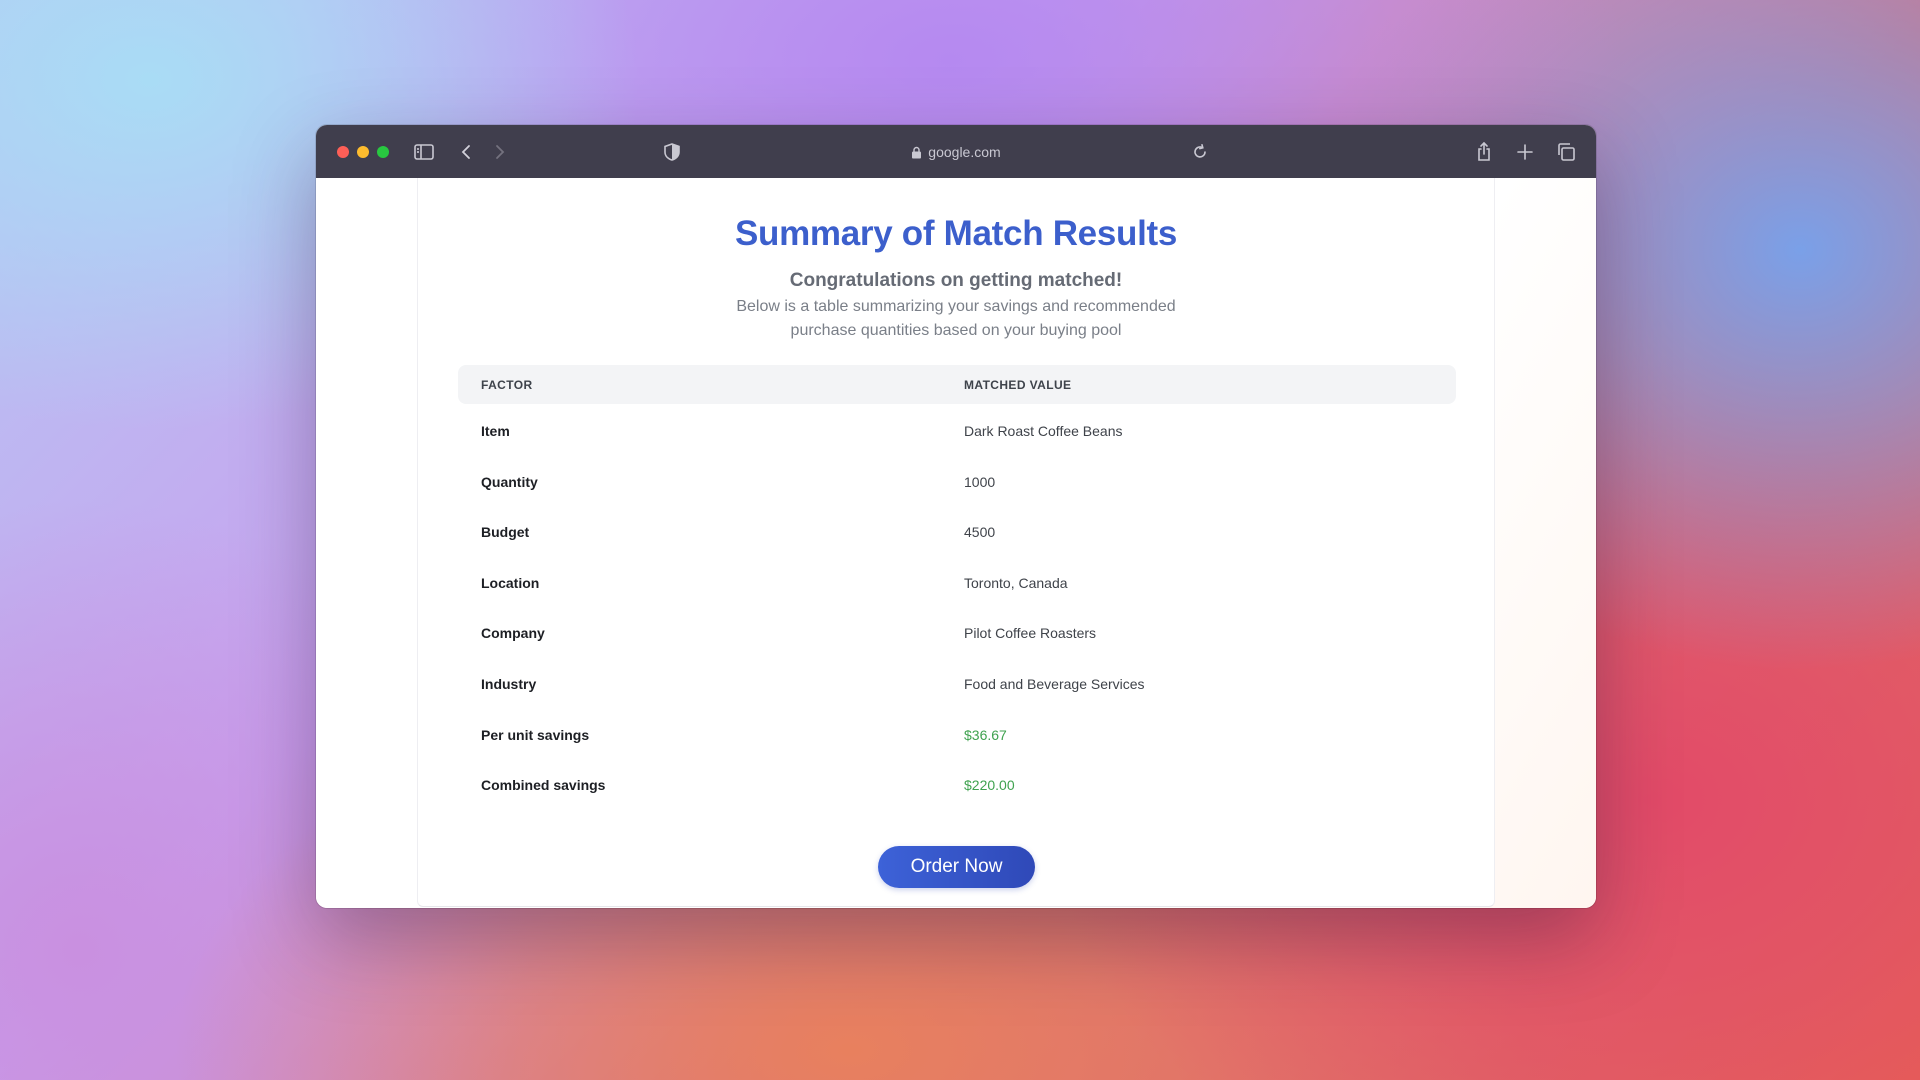 The width and height of the screenshot is (1920, 1080). Describe the element at coordinates (535, 734) in the screenshot. I see `factor-label: Per unit savings` at that location.